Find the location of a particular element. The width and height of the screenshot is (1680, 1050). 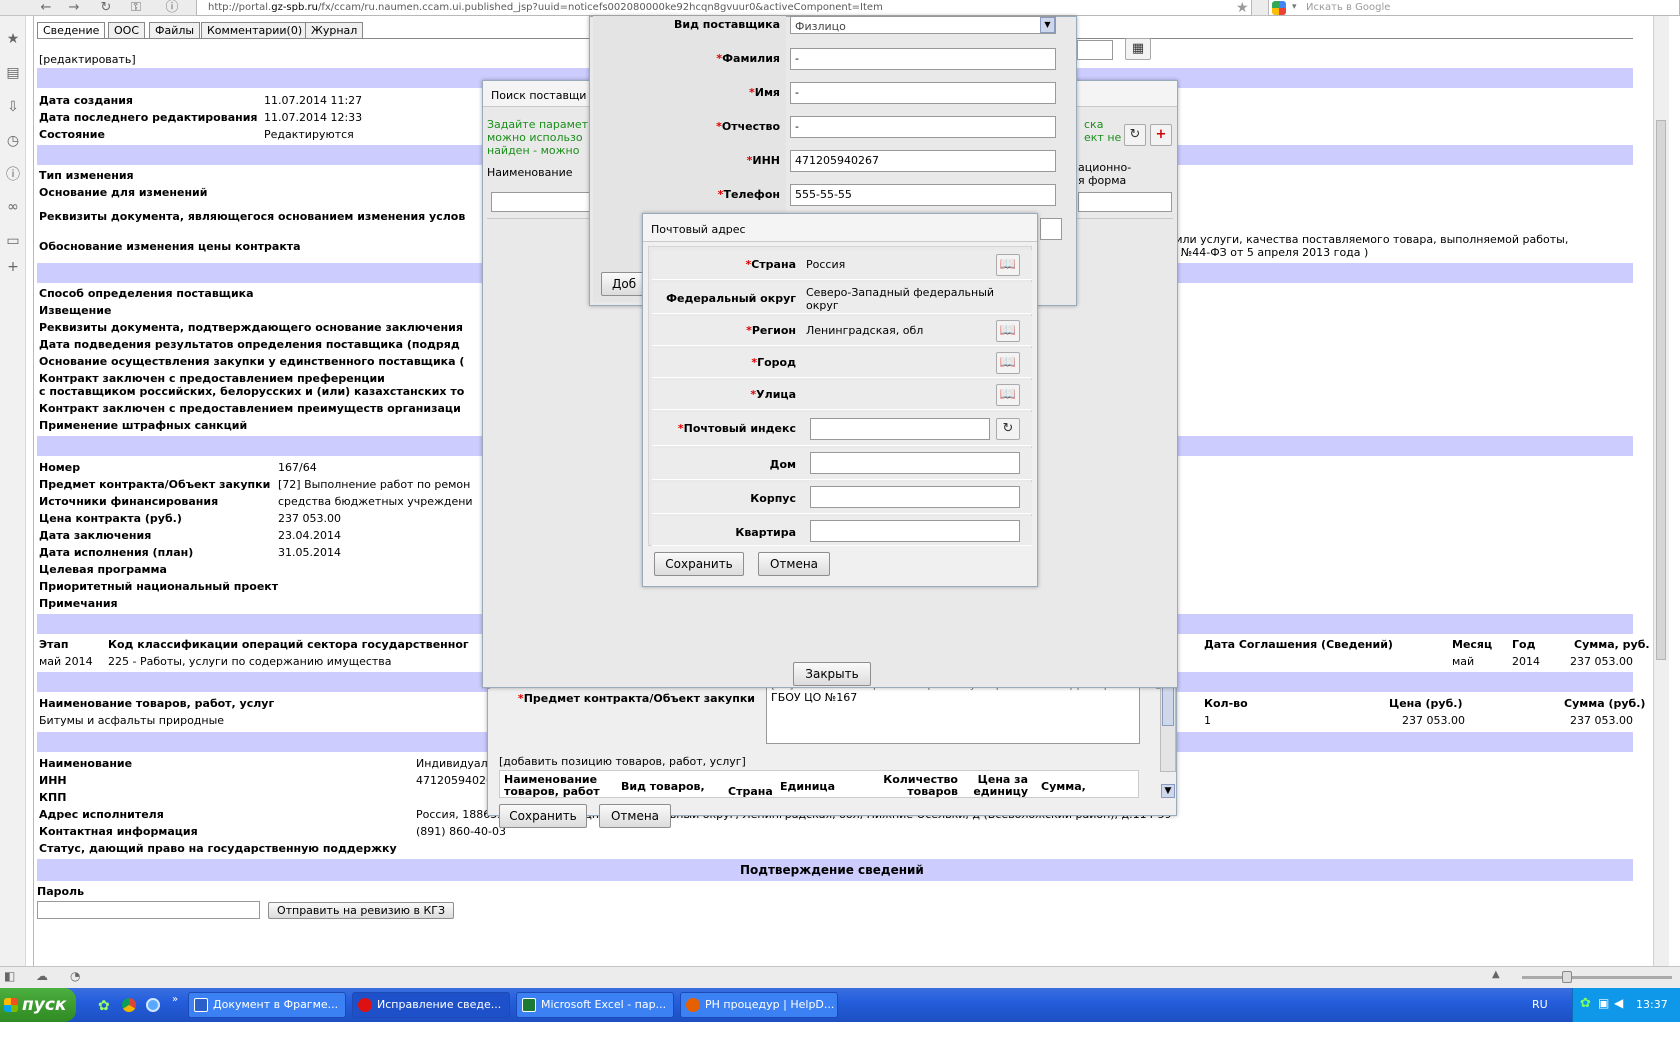

password-label: Пароль is located at coordinates (61, 891).